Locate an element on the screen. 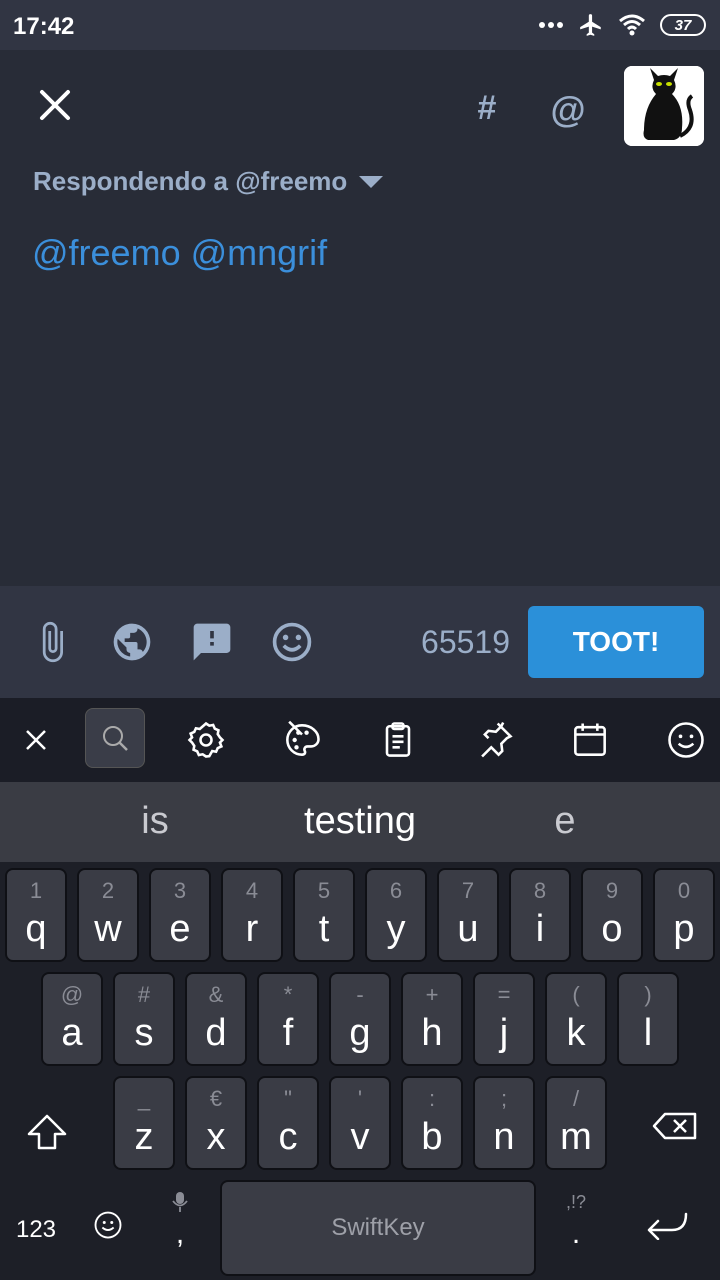 The width and height of the screenshot is (720, 1280). backspace-icon is located at coordinates (674, 1126).